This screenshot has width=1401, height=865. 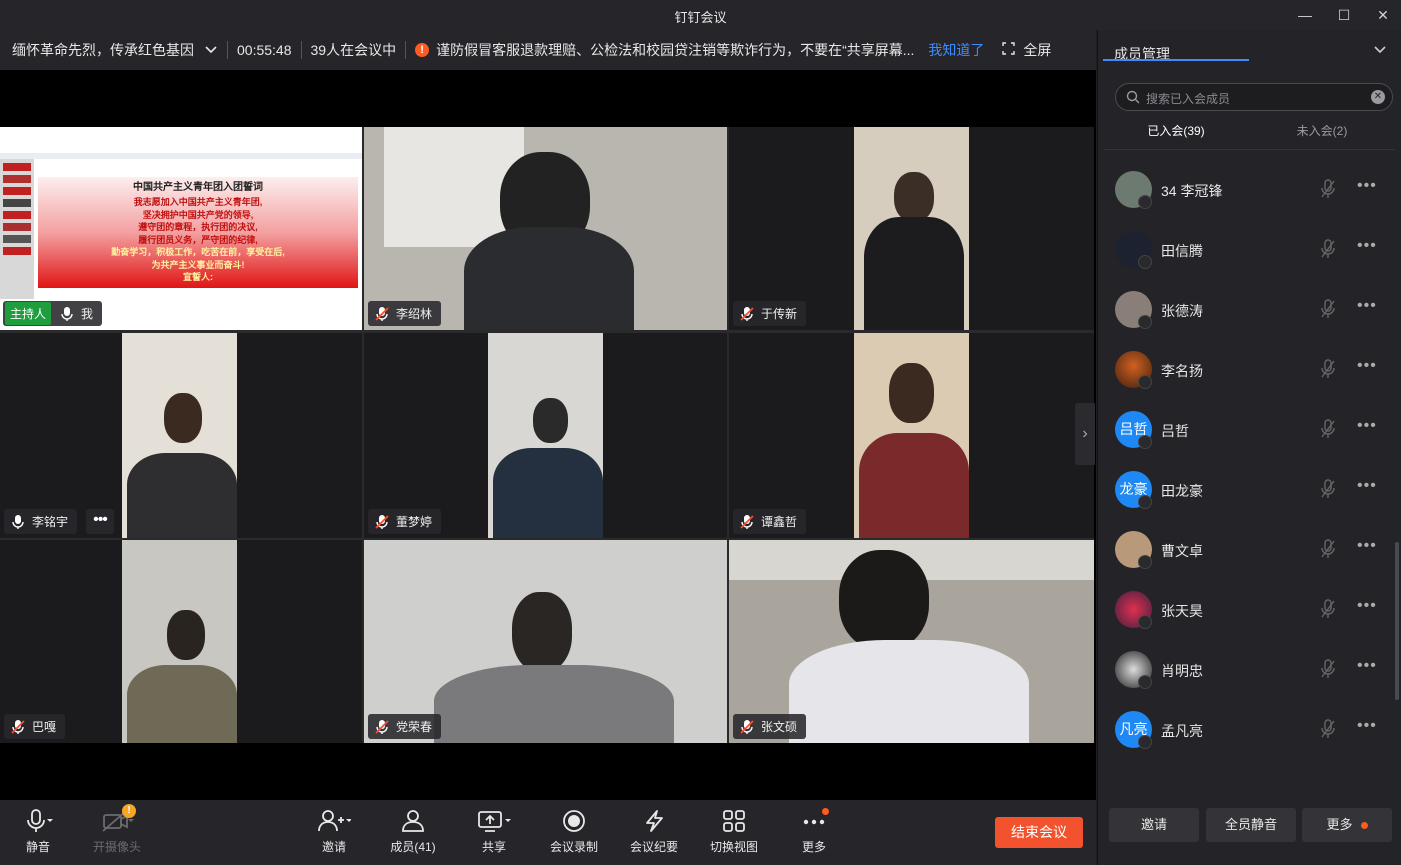 What do you see at coordinates (1251, 825) in the screenshot?
I see `mute-all-button: 全员静音` at bounding box center [1251, 825].